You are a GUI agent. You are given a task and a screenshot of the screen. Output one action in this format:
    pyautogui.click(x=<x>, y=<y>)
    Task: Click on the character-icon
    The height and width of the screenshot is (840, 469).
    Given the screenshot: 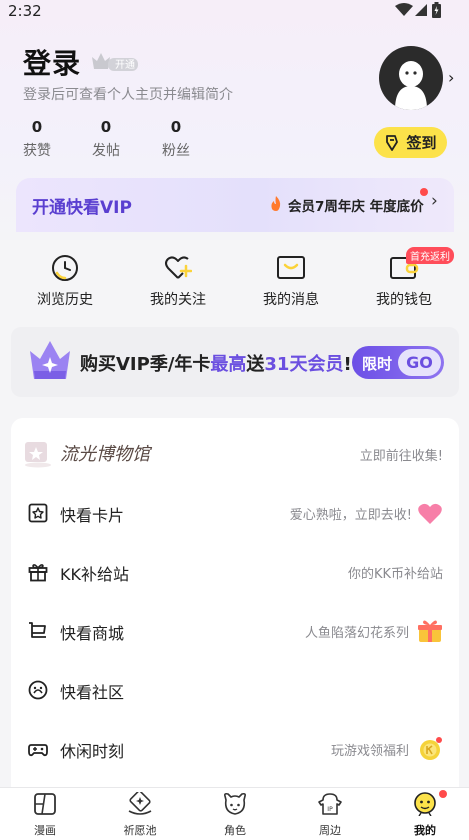 What is the action you would take?
    pyautogui.click(x=235, y=803)
    